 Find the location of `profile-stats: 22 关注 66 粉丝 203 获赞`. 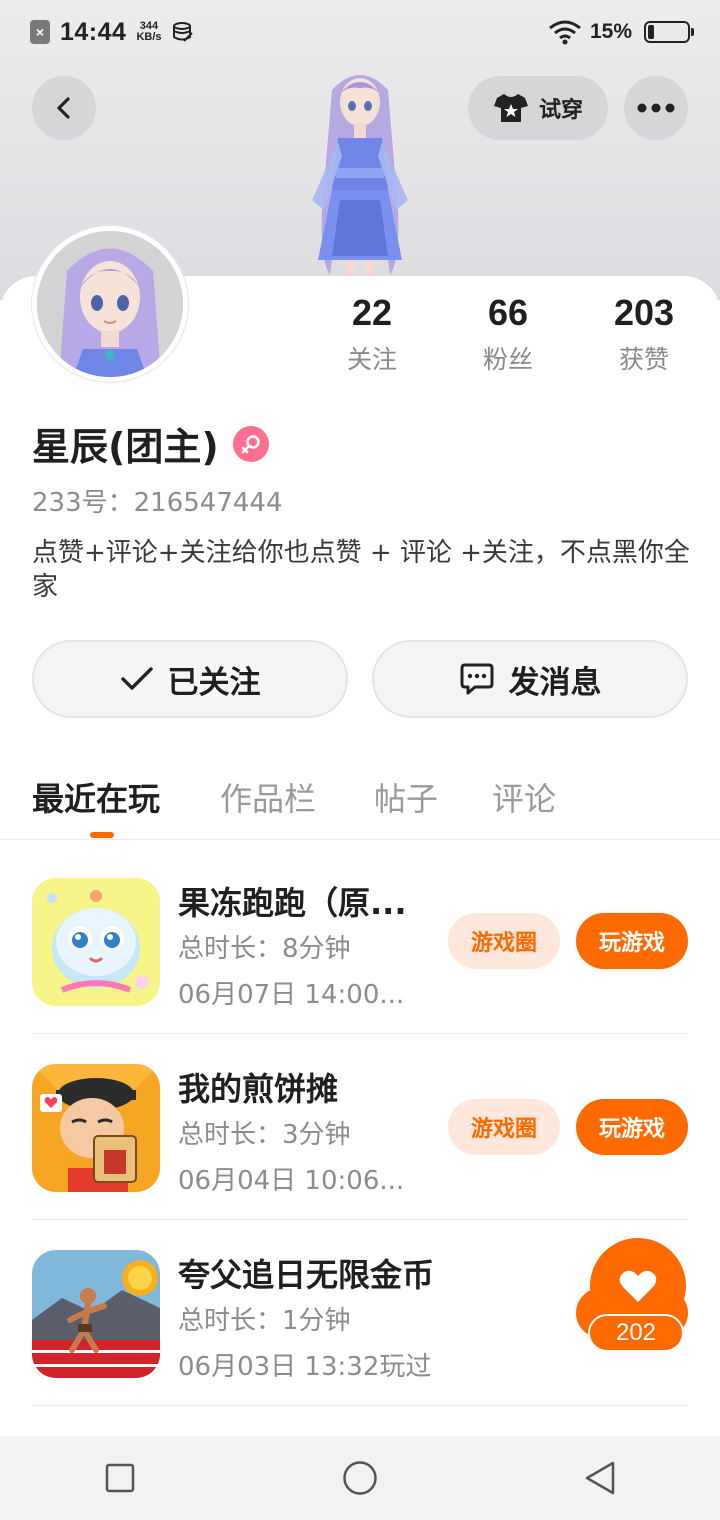

profile-stats: 22 关注 66 粉丝 203 获赞 is located at coordinates (512, 337).